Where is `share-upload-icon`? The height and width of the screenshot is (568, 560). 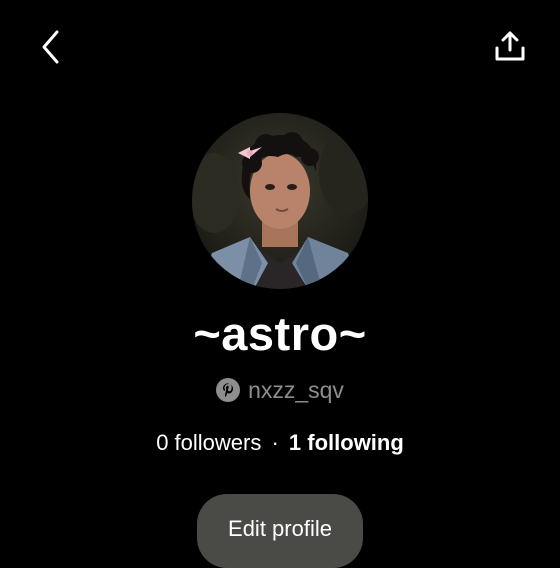 share-upload-icon is located at coordinates (510, 46).